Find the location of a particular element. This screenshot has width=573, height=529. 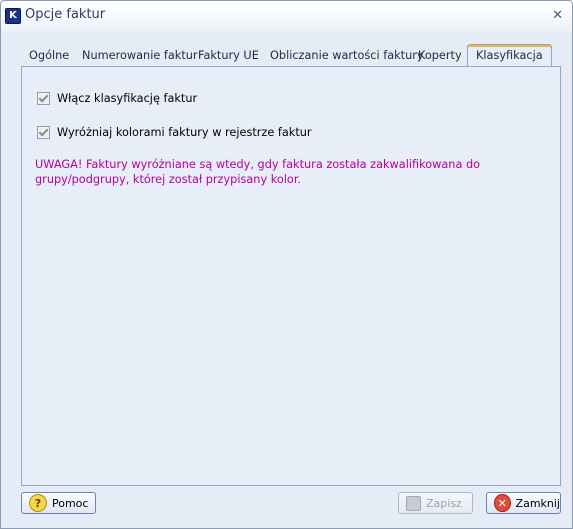

enable-classification-label: Włącz klasyfikację faktur is located at coordinates (127, 98).